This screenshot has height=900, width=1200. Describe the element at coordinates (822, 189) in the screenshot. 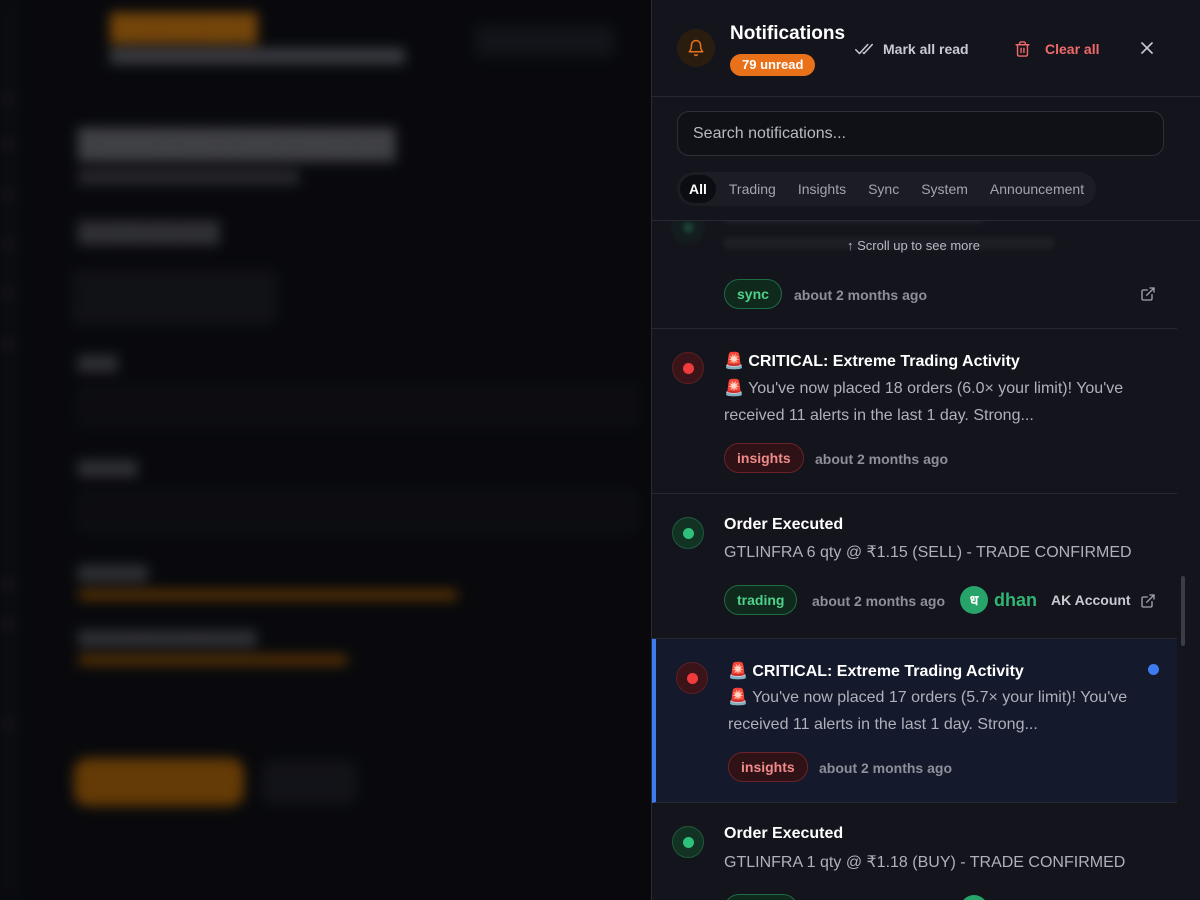

I see `tab-insights: Insights` at that location.